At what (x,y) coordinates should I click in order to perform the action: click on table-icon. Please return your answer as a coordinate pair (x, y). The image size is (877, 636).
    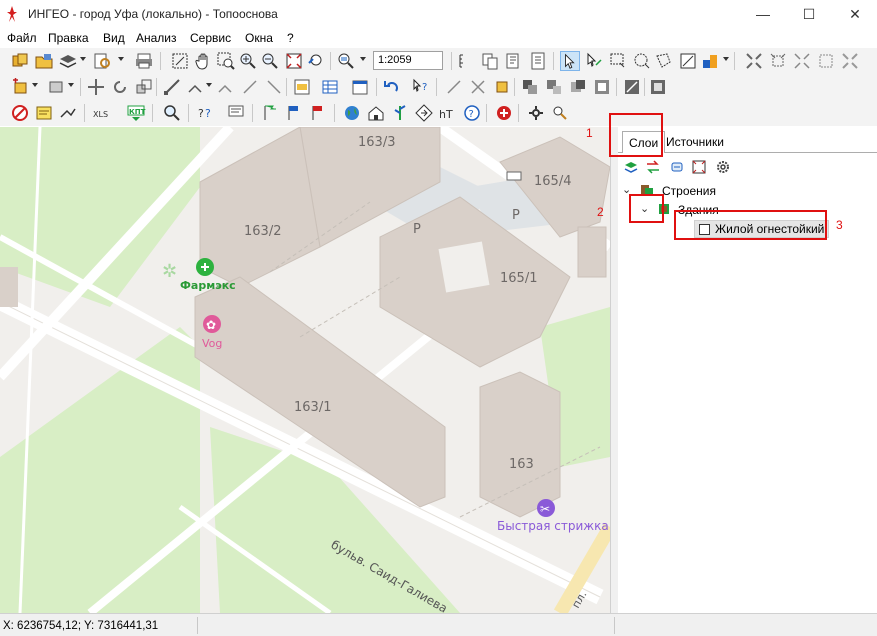
    Looking at the image, I should click on (330, 87).